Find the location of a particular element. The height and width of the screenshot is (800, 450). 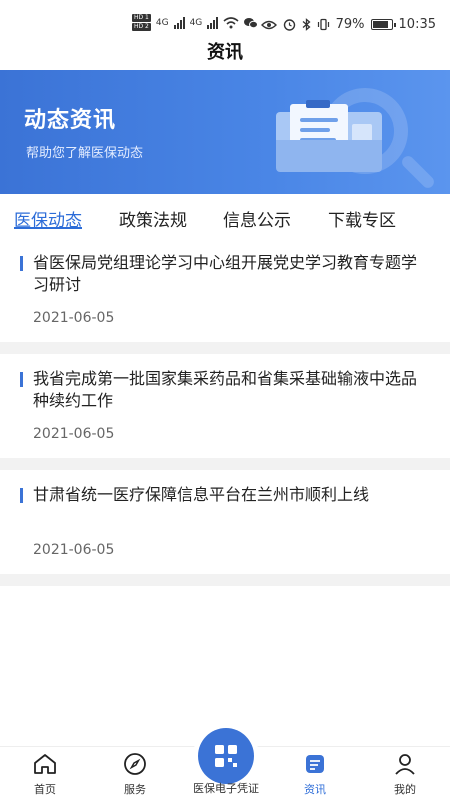

nav-center-label: 医保电子凭证 is located at coordinates (226, 788).